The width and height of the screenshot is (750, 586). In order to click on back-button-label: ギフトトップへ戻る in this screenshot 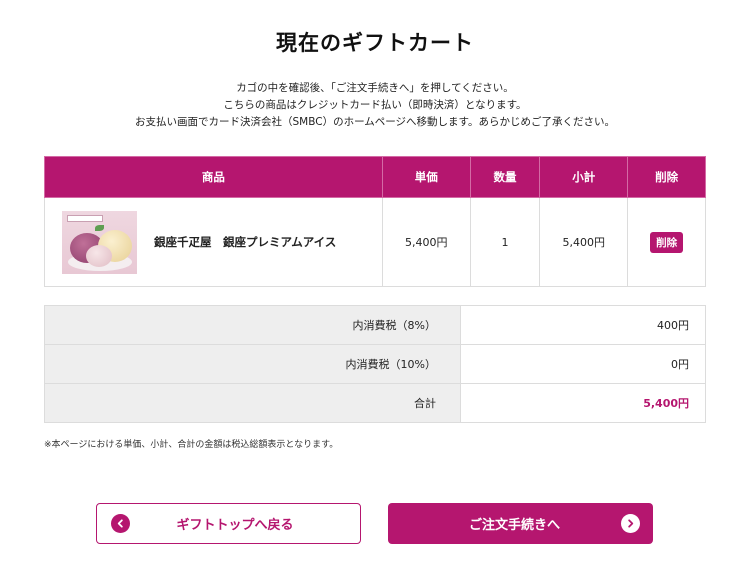, I will do `click(235, 525)`.